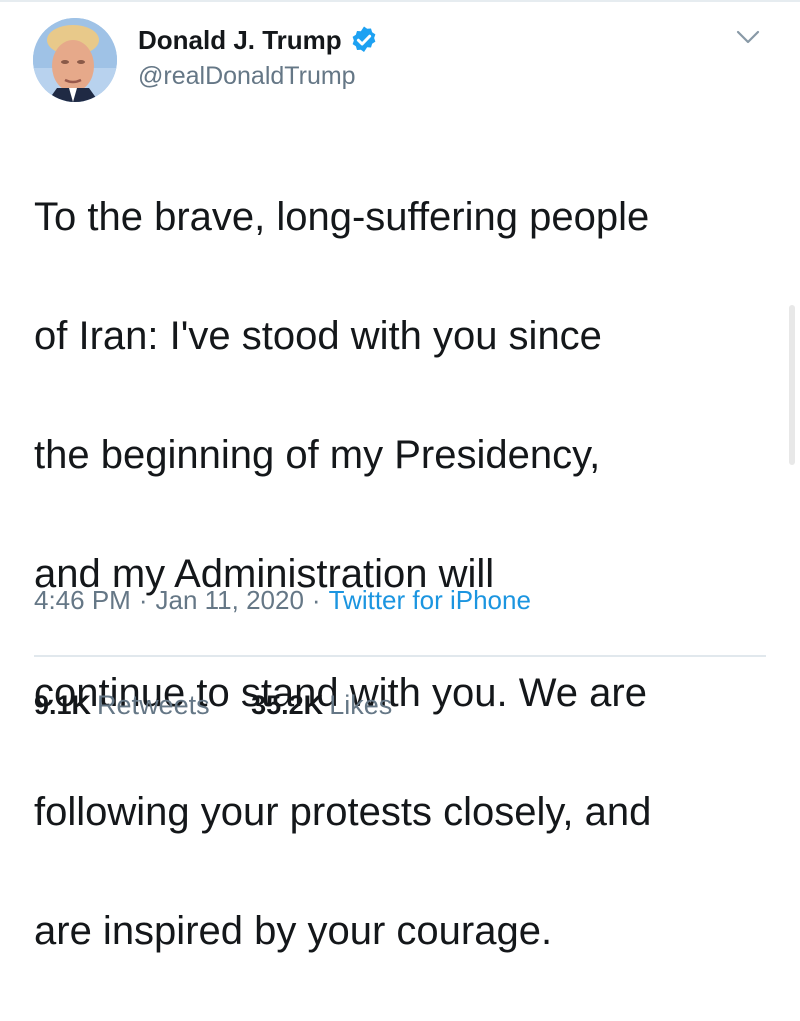  I want to click on tweet-text-line: are inspired by your courage., so click(293, 930).